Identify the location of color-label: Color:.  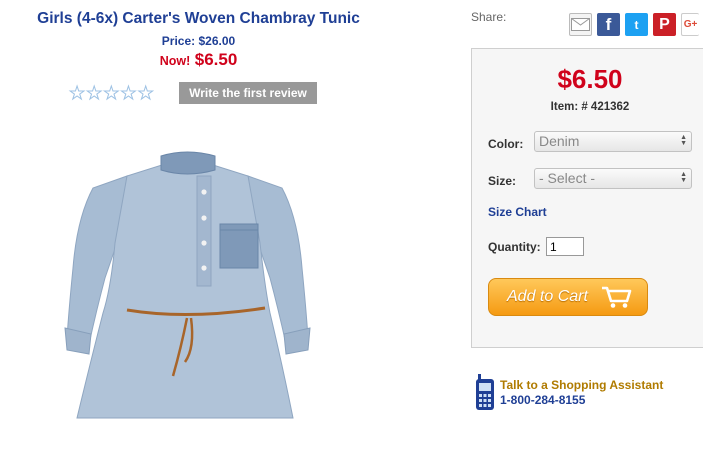
(506, 144).